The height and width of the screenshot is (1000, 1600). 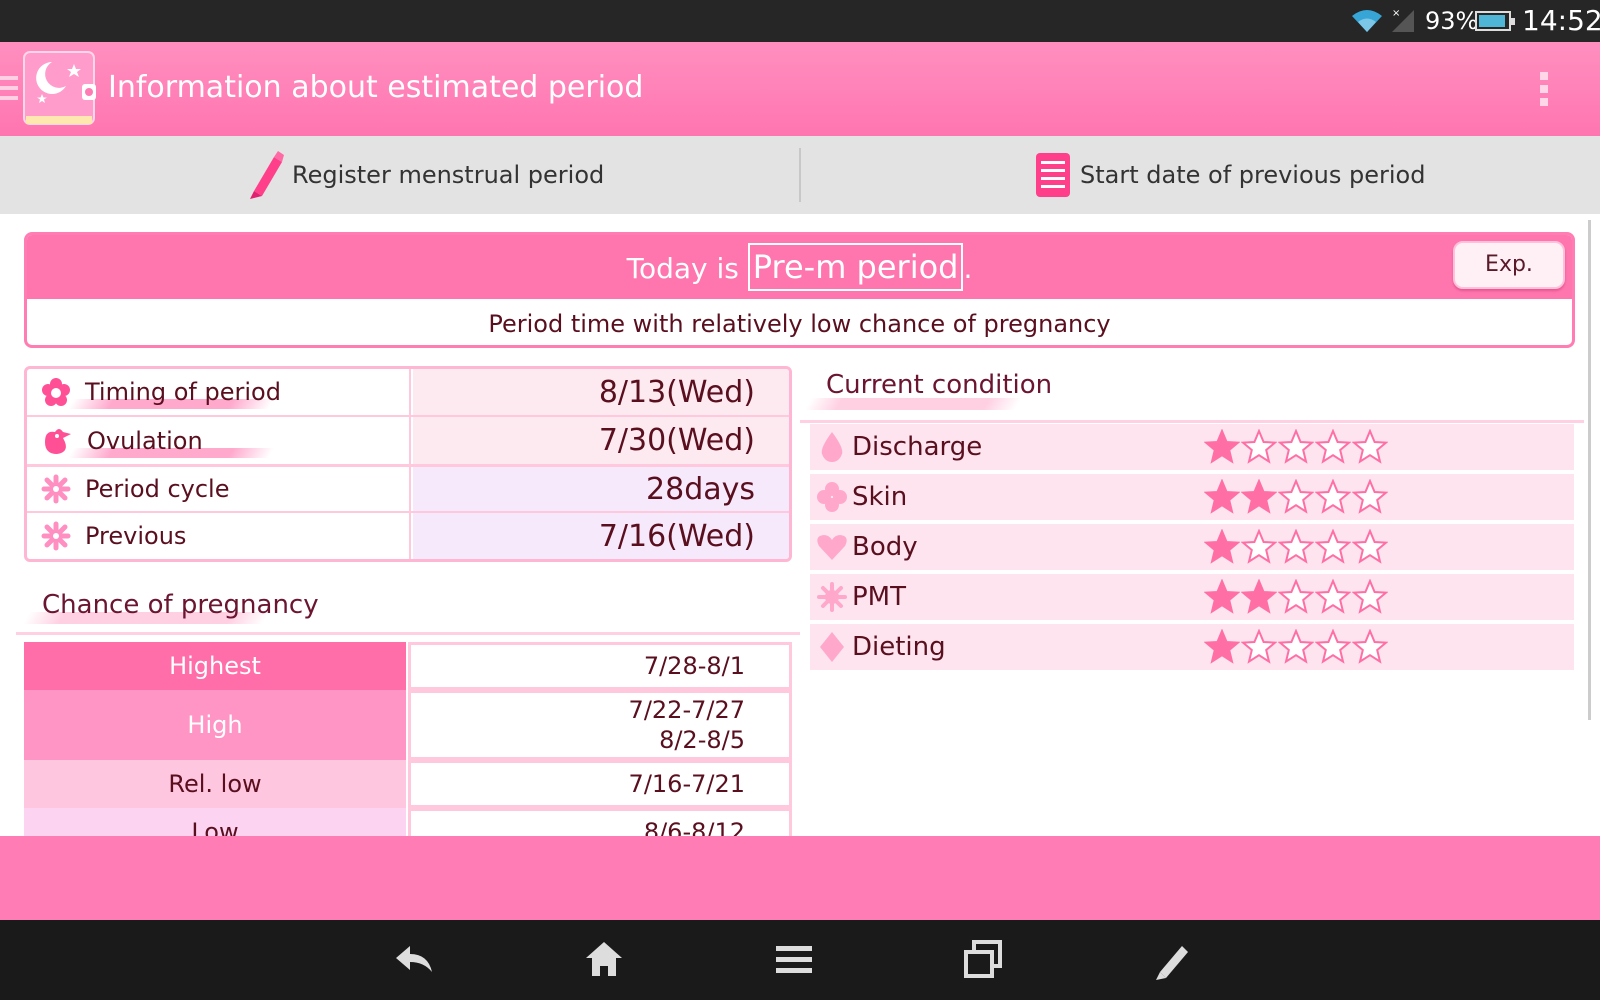 I want to click on bottom-ad-bar, so click(x=800, y=878).